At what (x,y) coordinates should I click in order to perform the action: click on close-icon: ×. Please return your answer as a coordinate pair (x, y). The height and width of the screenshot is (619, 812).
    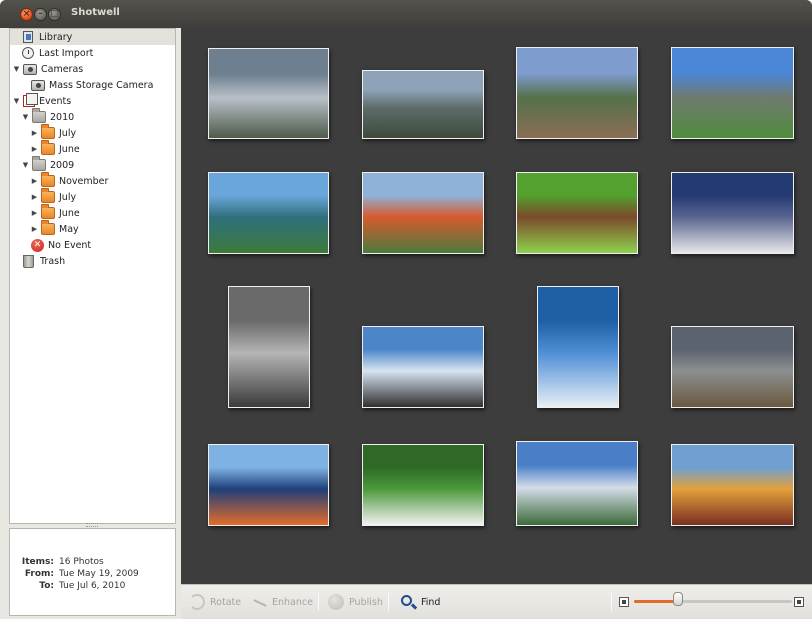
    Looking at the image, I should click on (26, 14).